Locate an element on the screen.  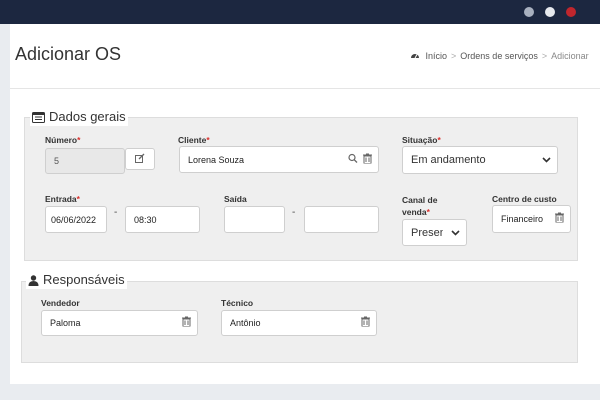
user-icon is located at coordinates (33, 281).